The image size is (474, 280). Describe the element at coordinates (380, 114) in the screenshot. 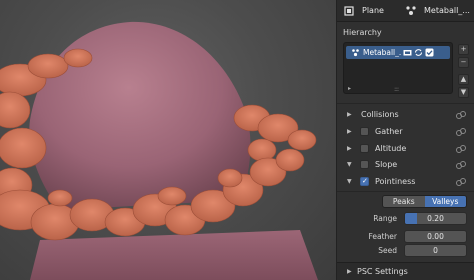

I see `subpanel-label: Collisions` at that location.